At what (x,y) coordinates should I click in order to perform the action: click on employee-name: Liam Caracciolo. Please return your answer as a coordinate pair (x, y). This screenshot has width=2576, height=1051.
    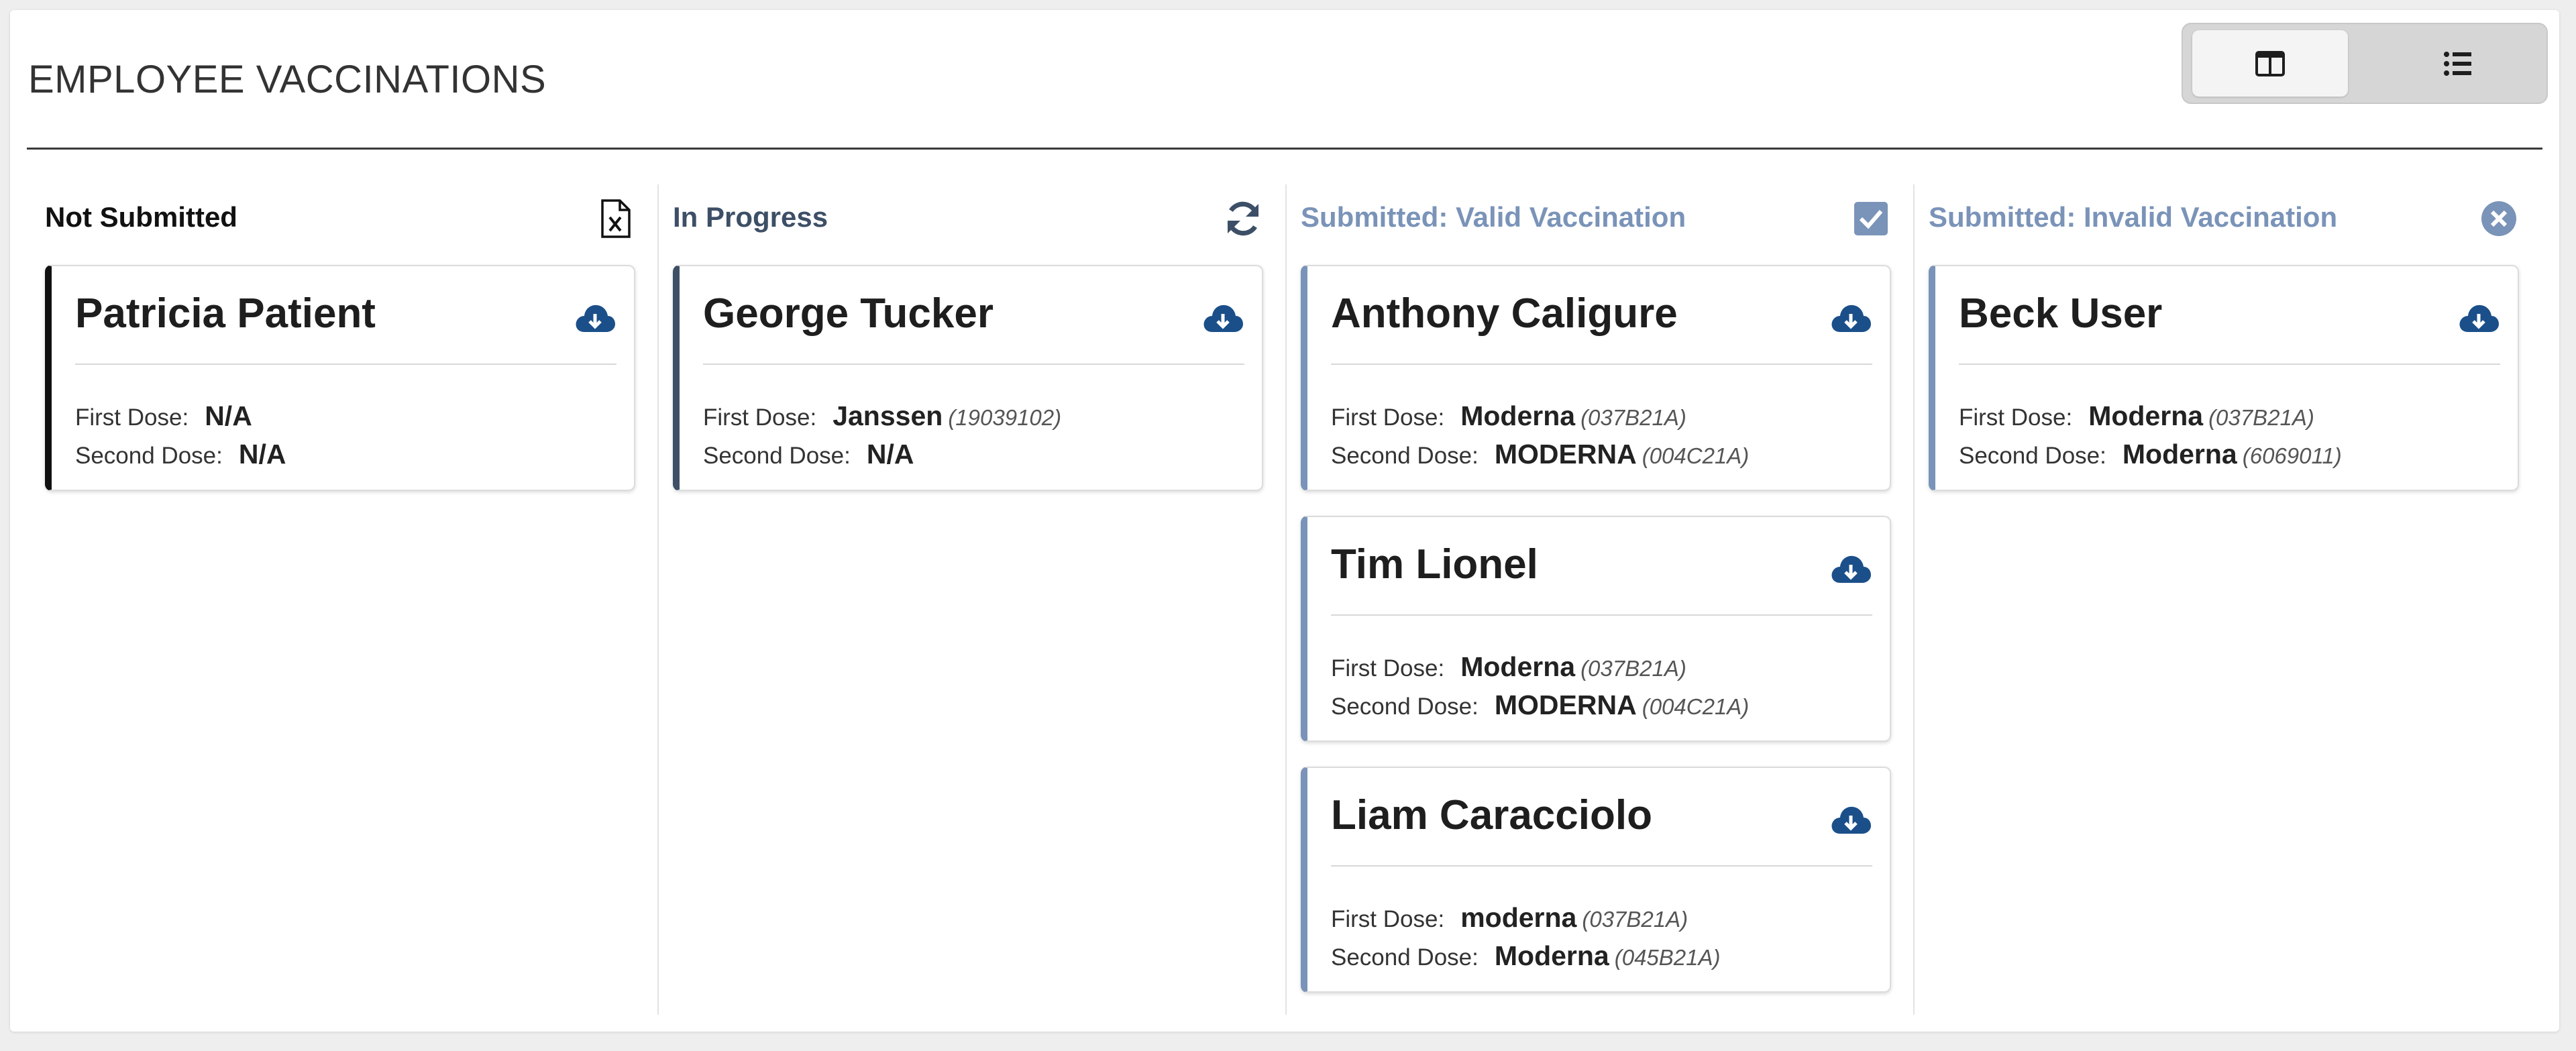
    Looking at the image, I should click on (1491, 815).